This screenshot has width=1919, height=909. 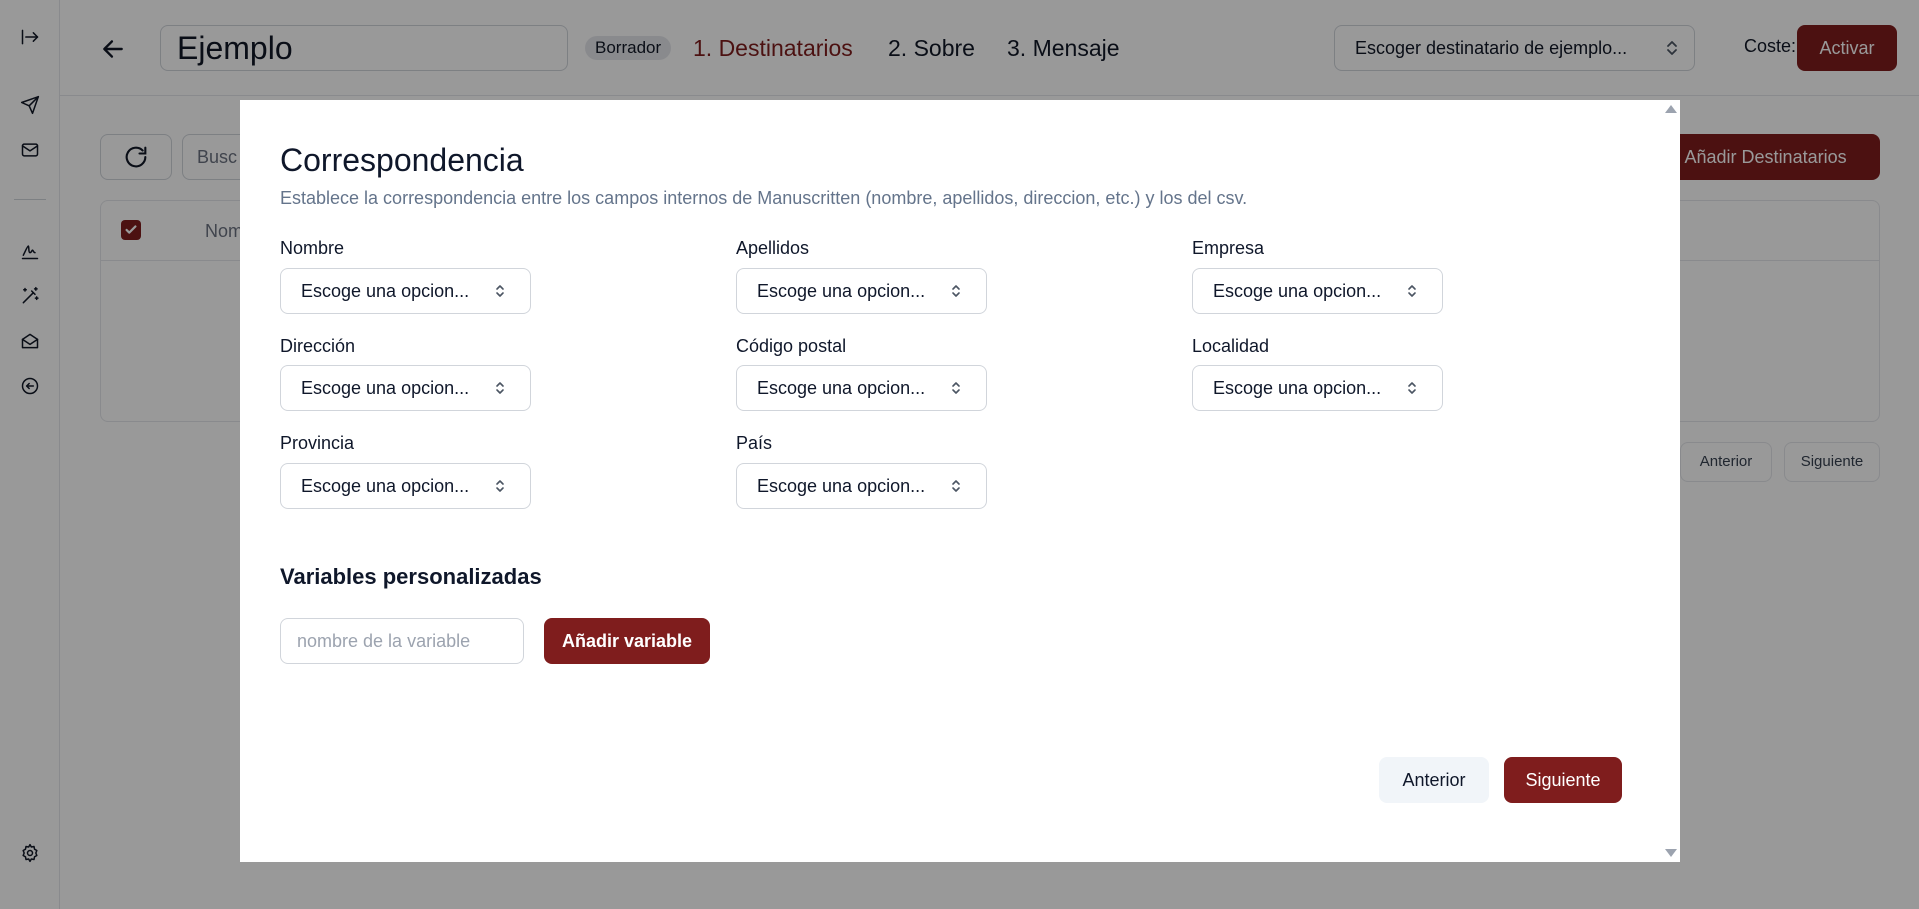 I want to click on previous-button: Anterior, so click(x=1434, y=780).